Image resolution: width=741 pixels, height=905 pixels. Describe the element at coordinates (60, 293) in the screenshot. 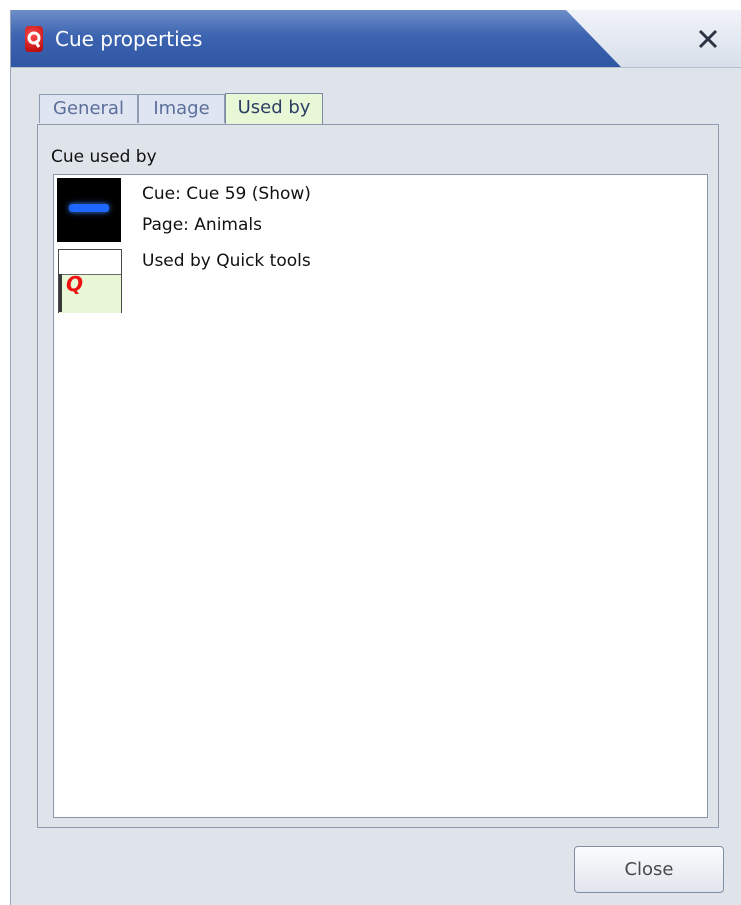

I see `quick-tools-icon-bar` at that location.